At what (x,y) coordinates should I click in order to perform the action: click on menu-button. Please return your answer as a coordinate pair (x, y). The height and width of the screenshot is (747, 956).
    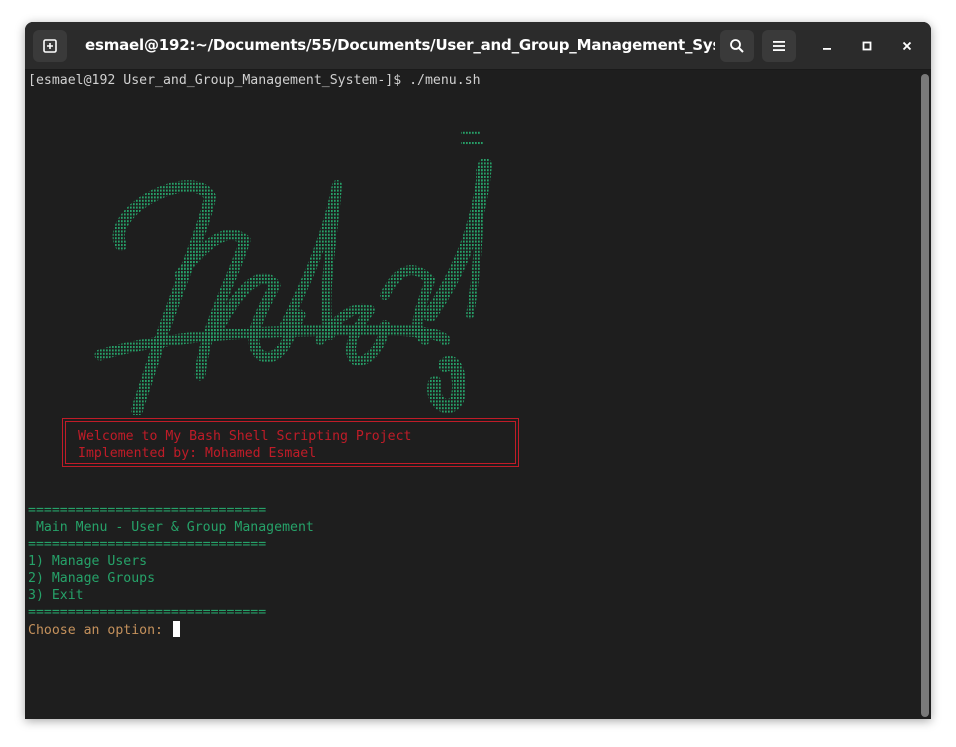
    Looking at the image, I should click on (779, 46).